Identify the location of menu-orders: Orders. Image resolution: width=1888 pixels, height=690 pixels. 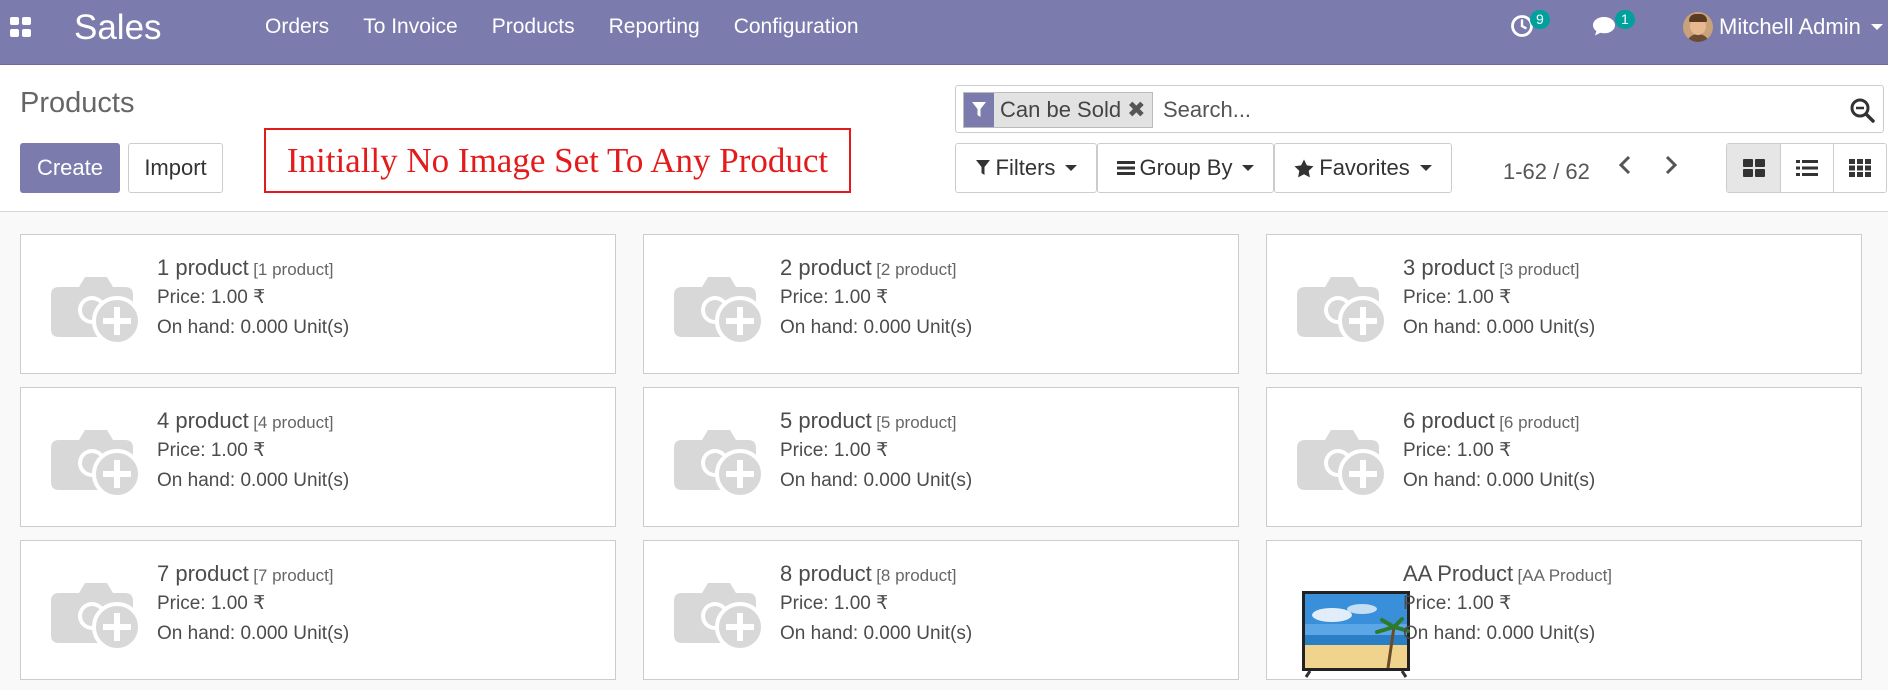
(297, 26).